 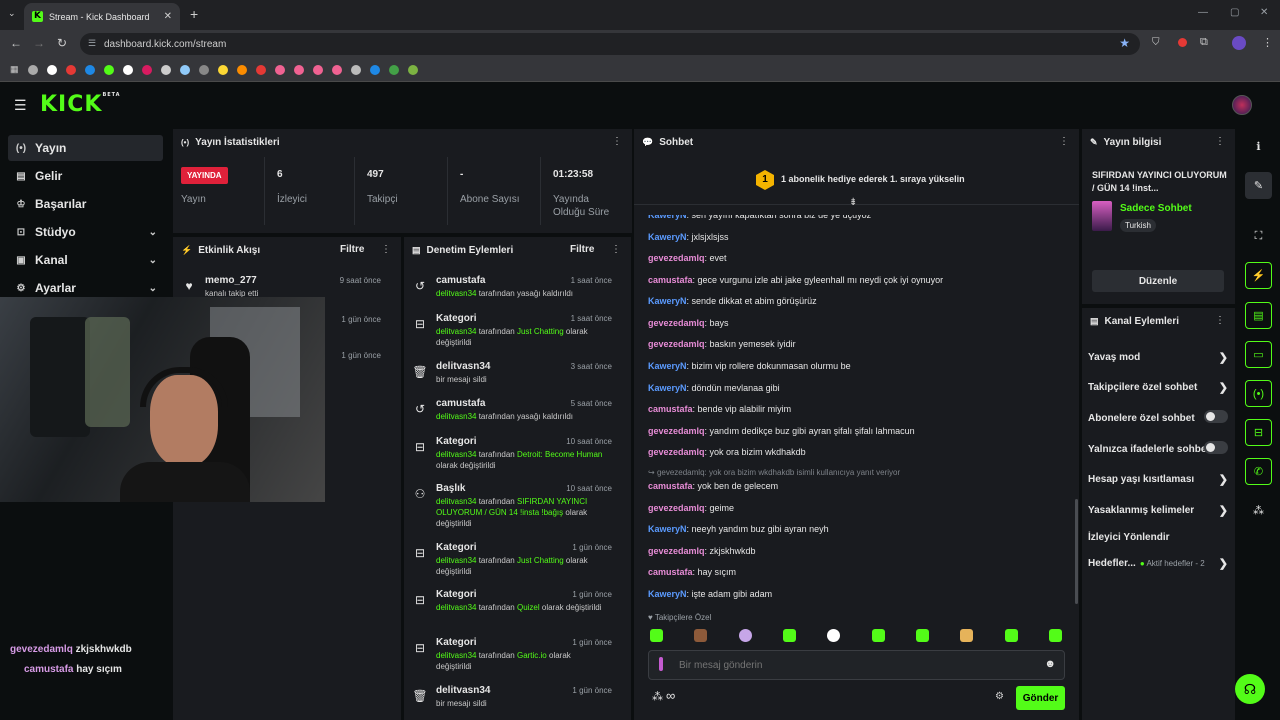 What do you see at coordinates (32, 69) in the screenshot?
I see `bookmark-apple-icon` at bounding box center [32, 69].